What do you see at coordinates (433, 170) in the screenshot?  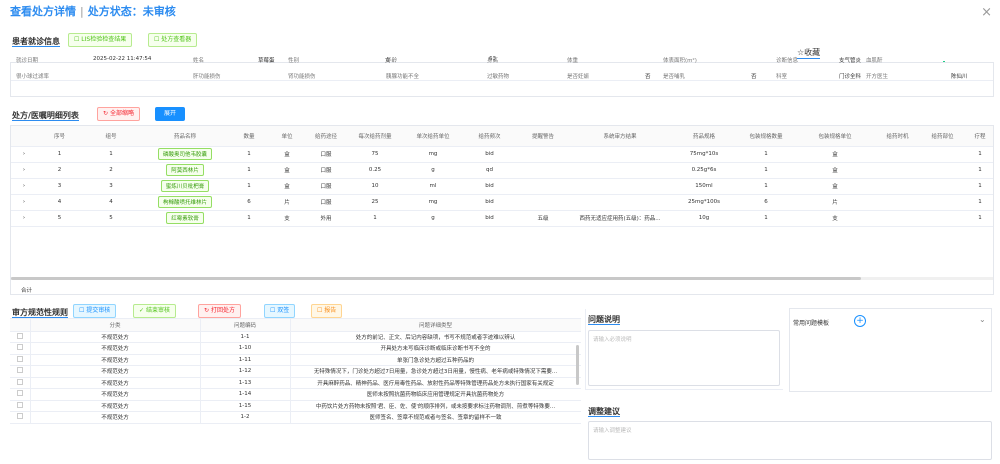 I see `order-cell: g` at bounding box center [433, 170].